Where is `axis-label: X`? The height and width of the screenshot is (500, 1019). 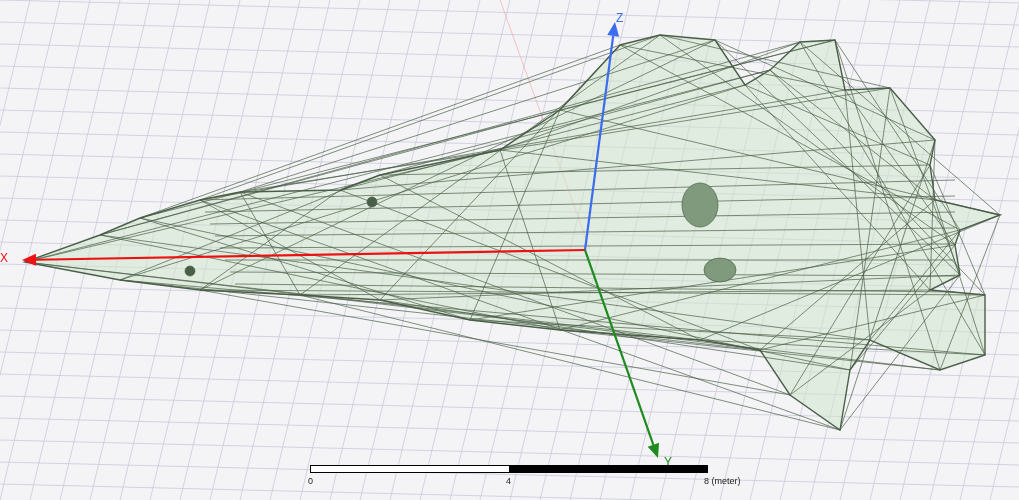 axis-label: X is located at coordinates (4, 258).